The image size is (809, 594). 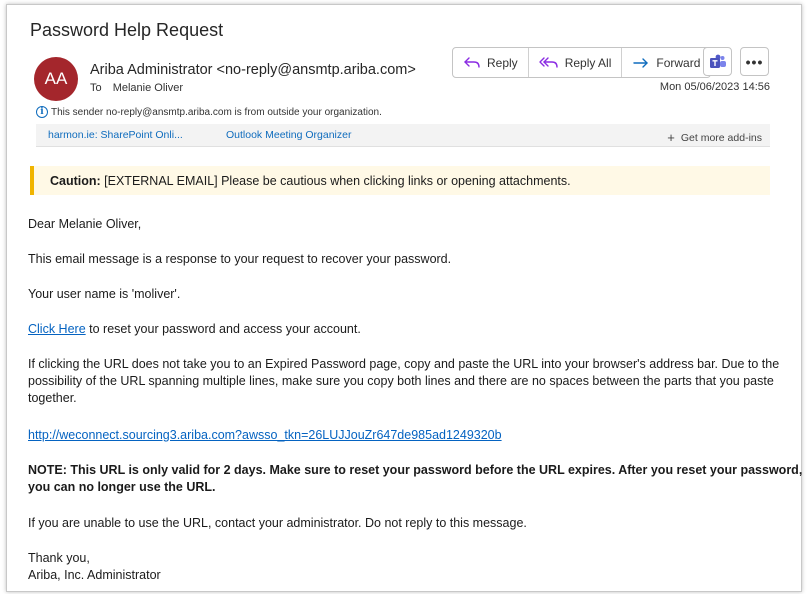 I want to click on addin-meeting-organizer: Outlook Meeting Organizer, so click(x=288, y=135).